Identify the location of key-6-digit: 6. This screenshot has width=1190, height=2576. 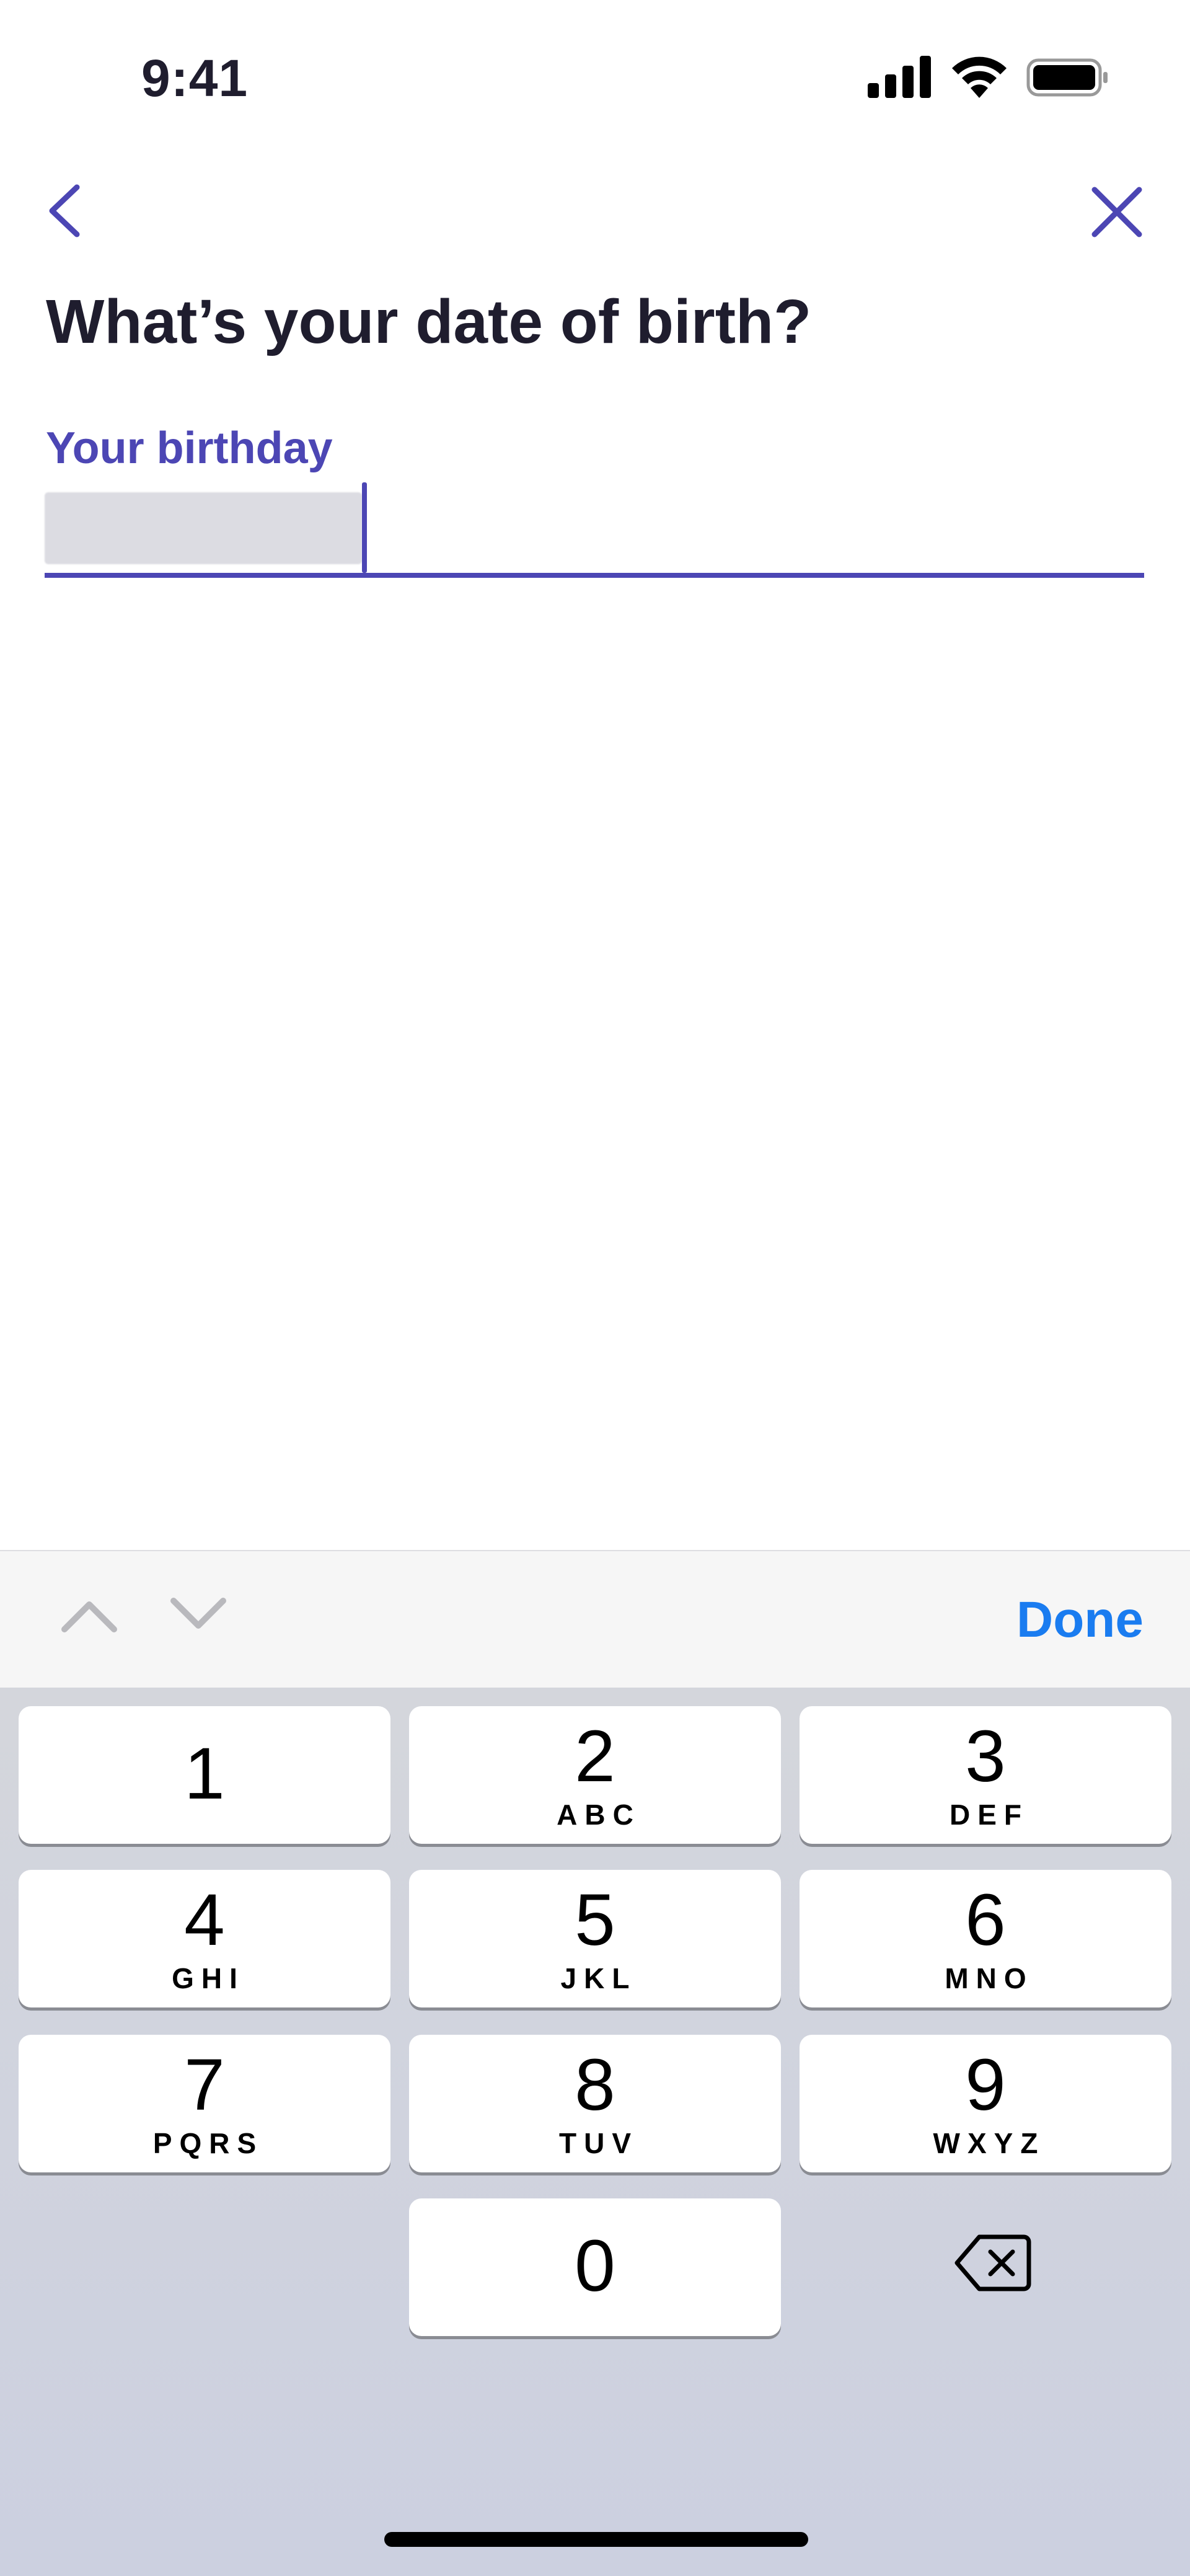
(985, 1920).